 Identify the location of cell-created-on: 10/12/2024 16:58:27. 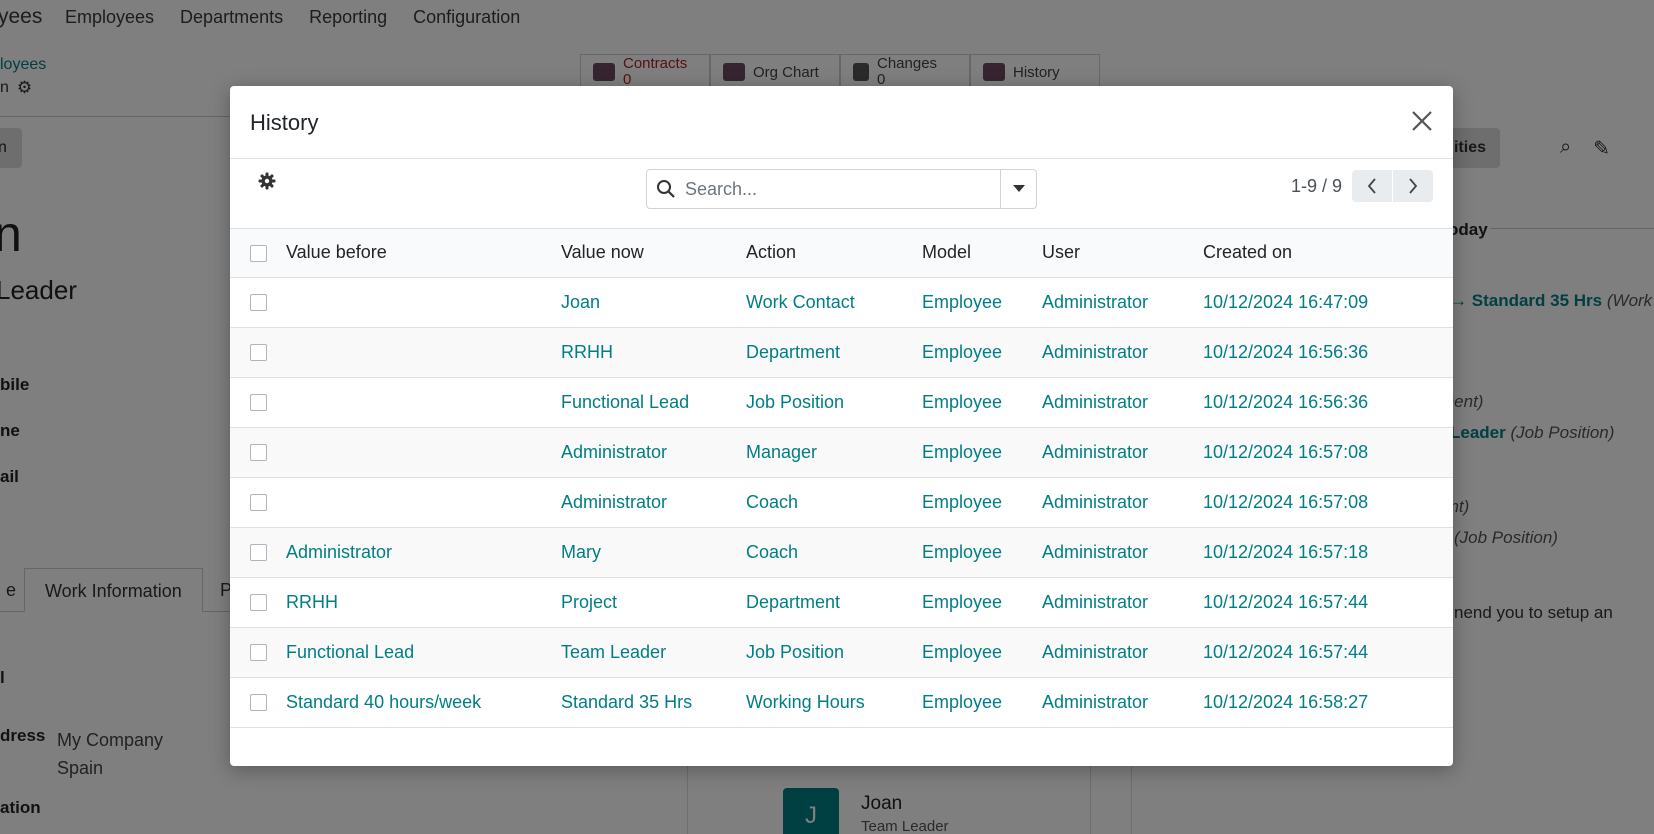
(1328, 702).